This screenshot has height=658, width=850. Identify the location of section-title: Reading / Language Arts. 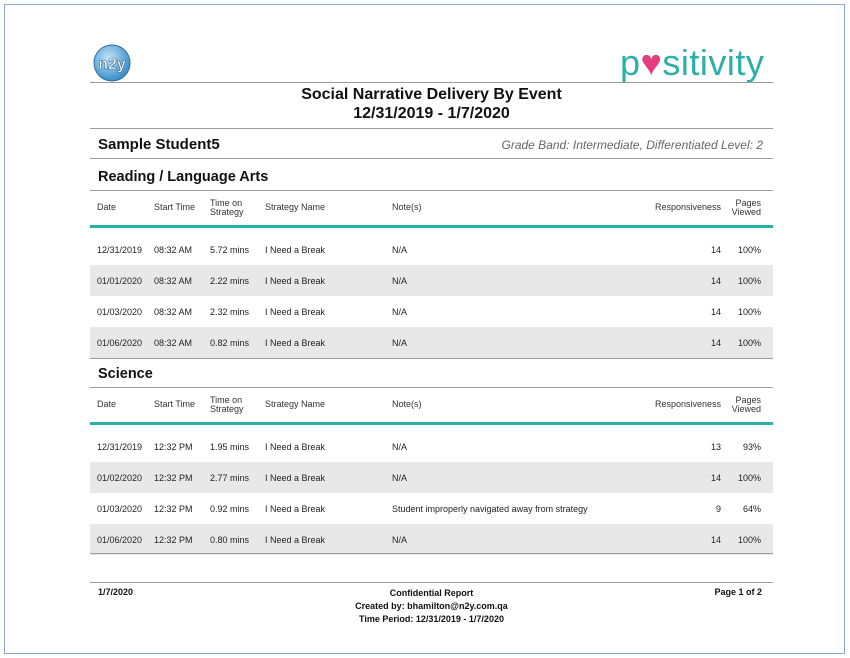
(183, 177).